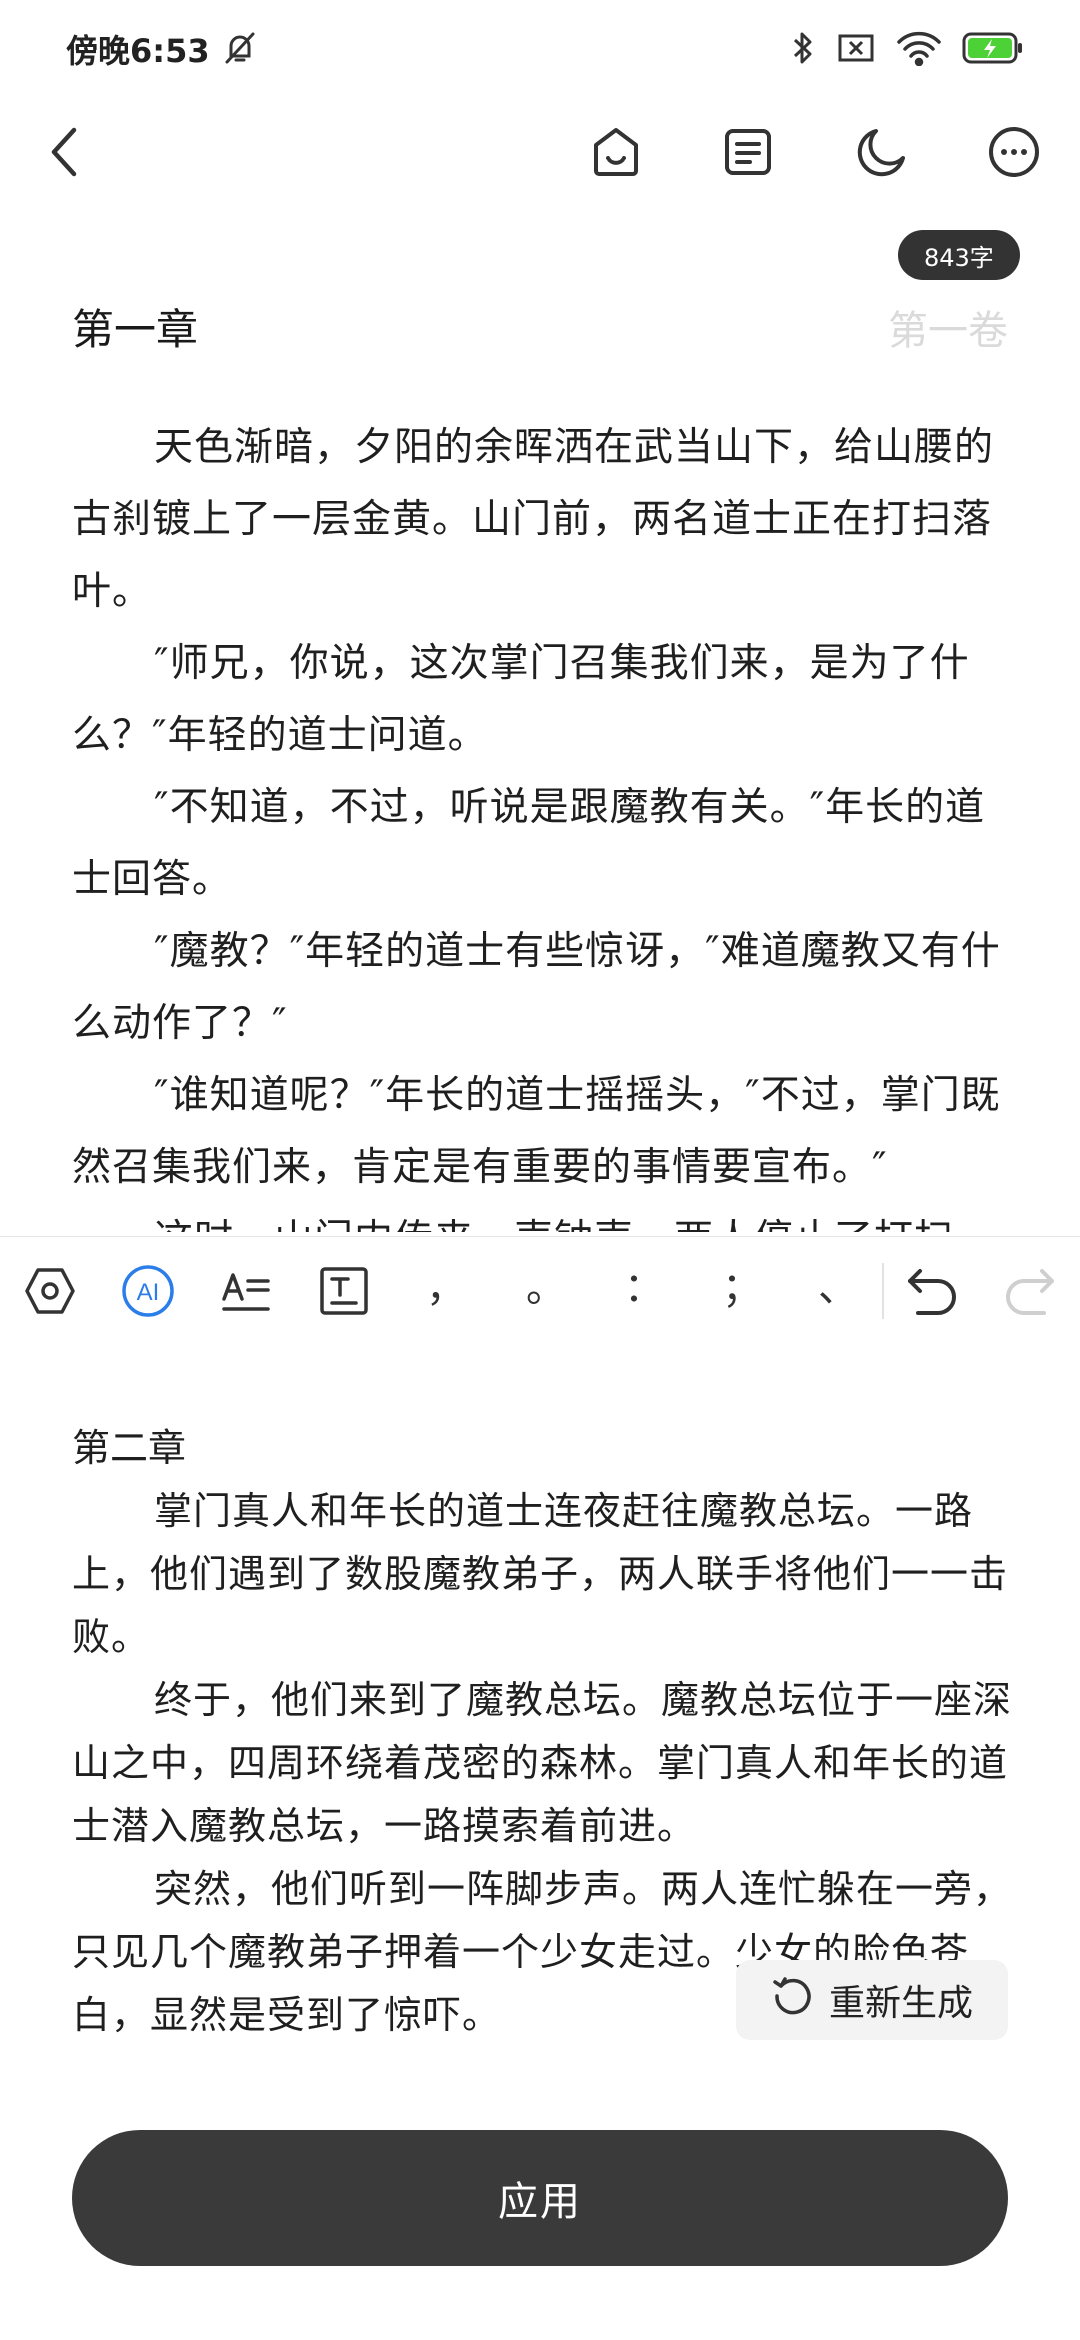 This screenshot has width=1080, height=2340. What do you see at coordinates (542, 1218) in the screenshot?
I see `paragraph: 这时，山门内传来一声钟声，两人停止了打扫` at bounding box center [542, 1218].